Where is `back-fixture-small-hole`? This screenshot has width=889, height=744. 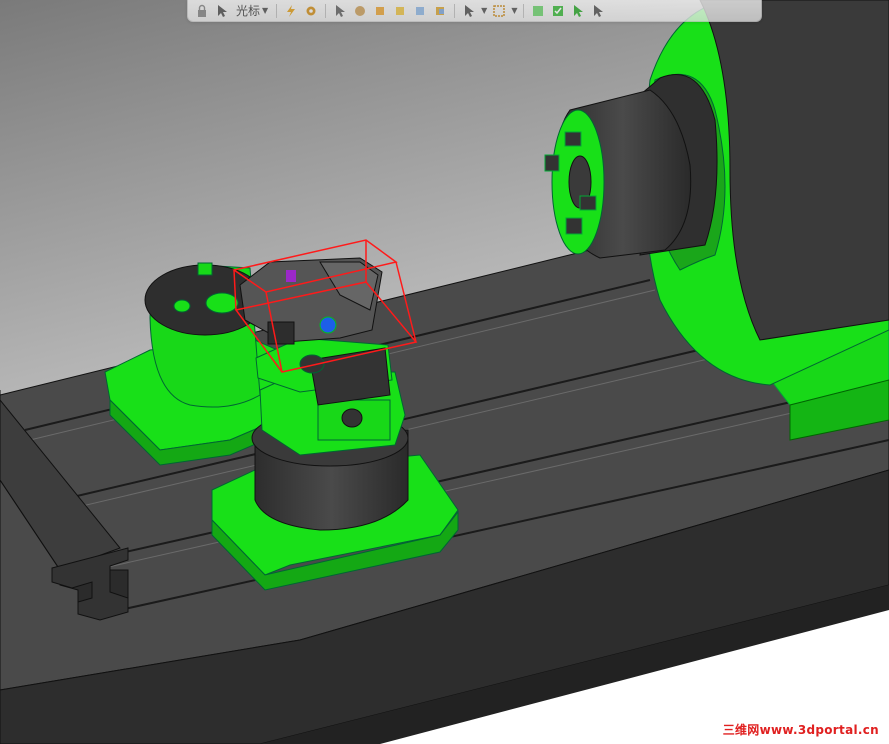 back-fixture-small-hole is located at coordinates (182, 306).